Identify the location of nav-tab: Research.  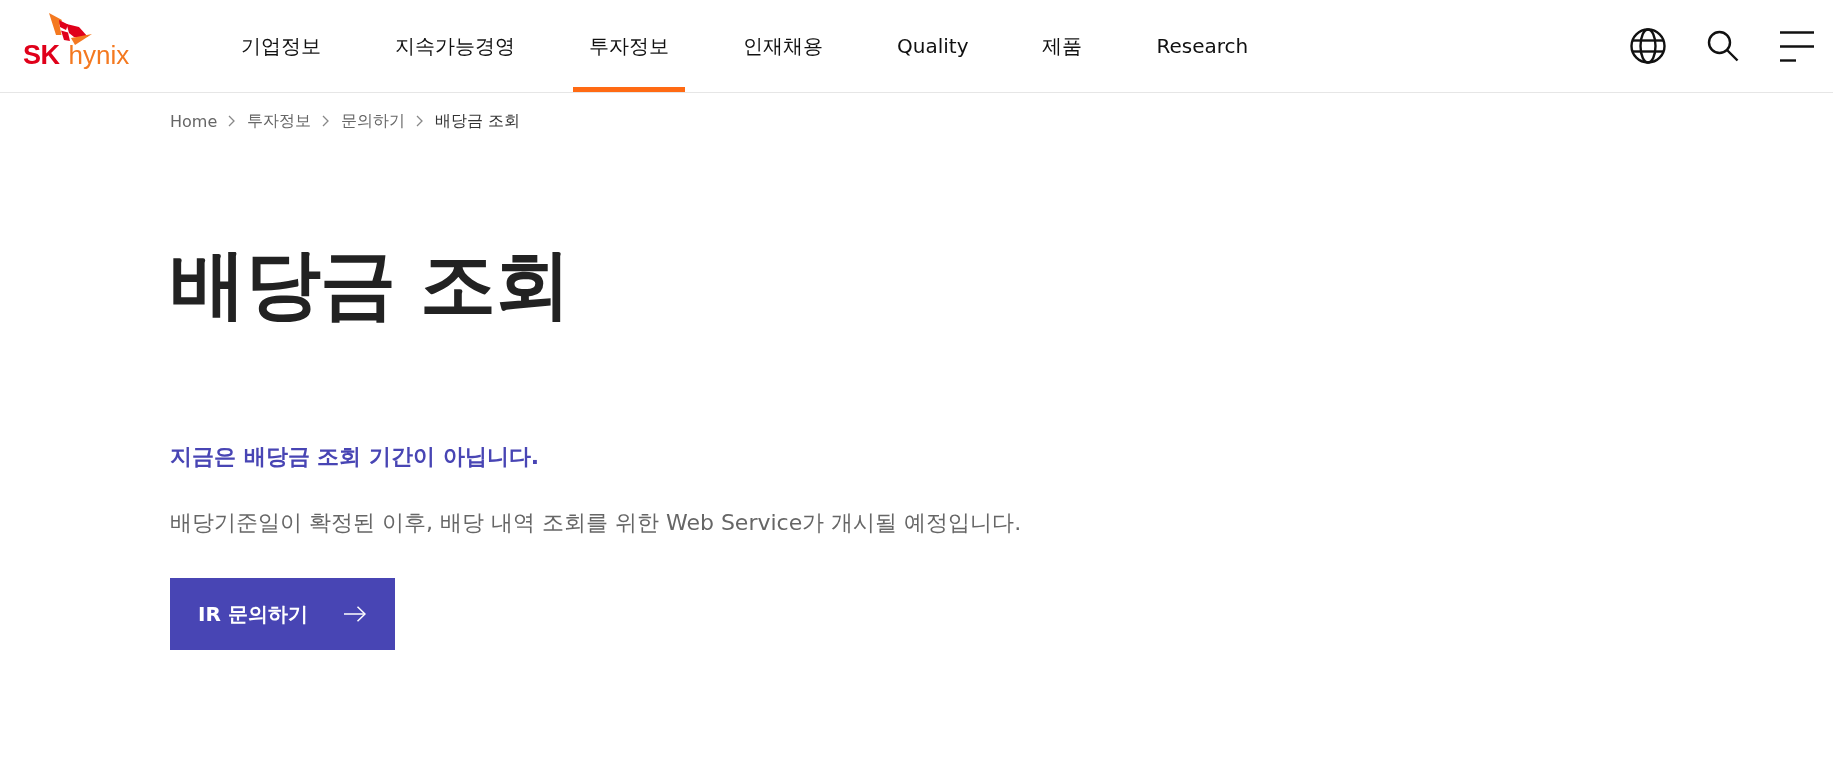
(1202, 46).